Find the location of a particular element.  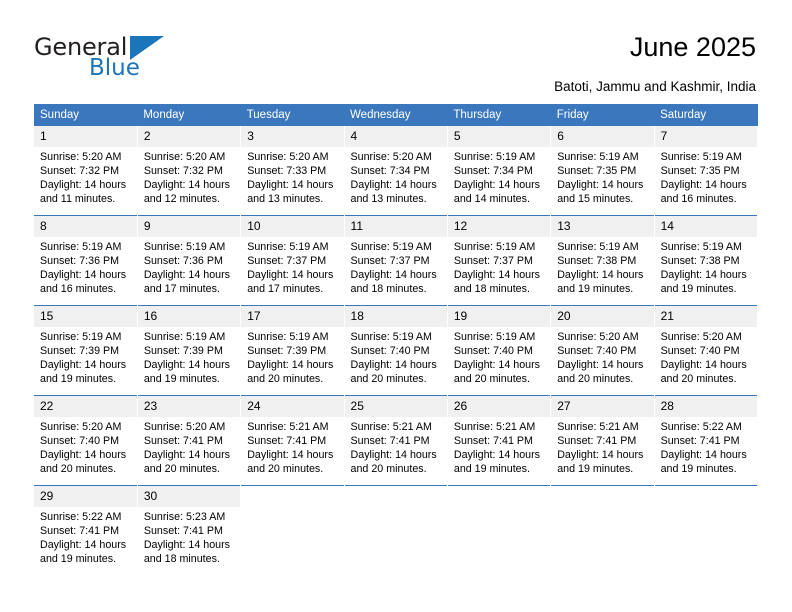

general-blue-logo: General Blue is located at coordinates (134, 59).